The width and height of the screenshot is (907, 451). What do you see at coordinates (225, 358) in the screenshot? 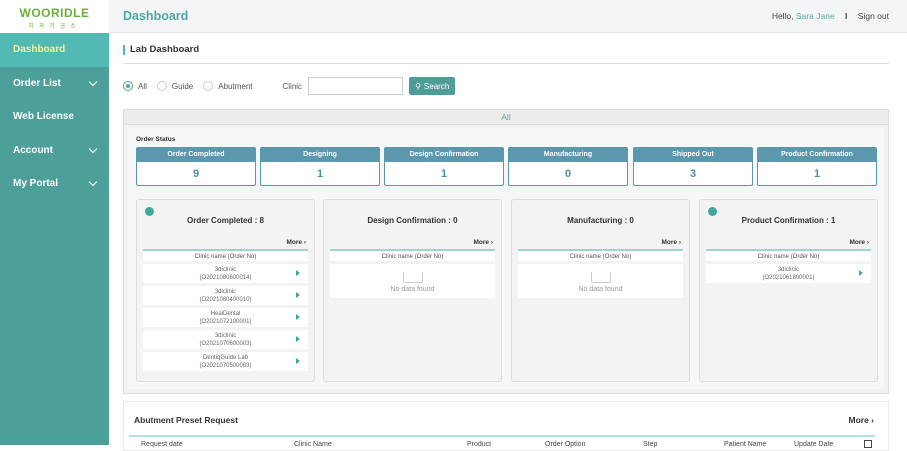
I see `clinic-name: DentiqGuide Lab` at bounding box center [225, 358].